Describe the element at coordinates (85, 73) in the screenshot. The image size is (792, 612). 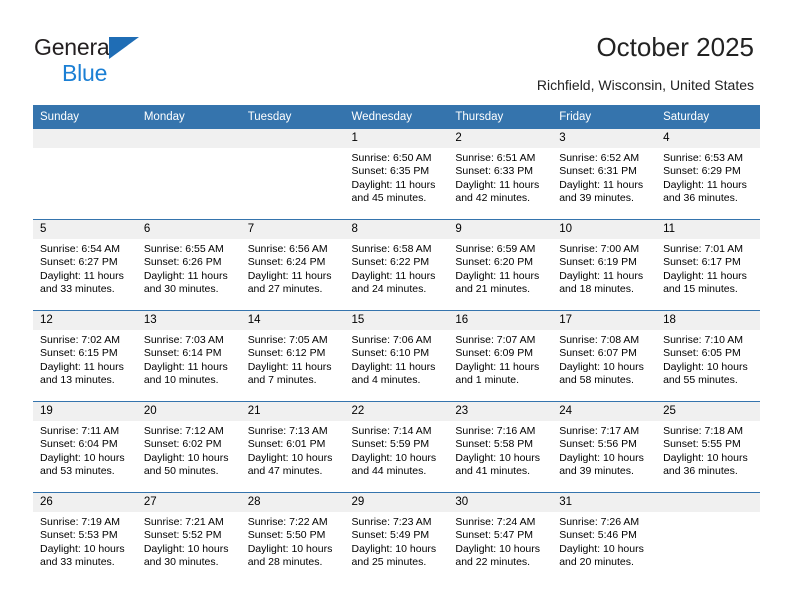
I see `logo-text-blue: Blue` at that location.